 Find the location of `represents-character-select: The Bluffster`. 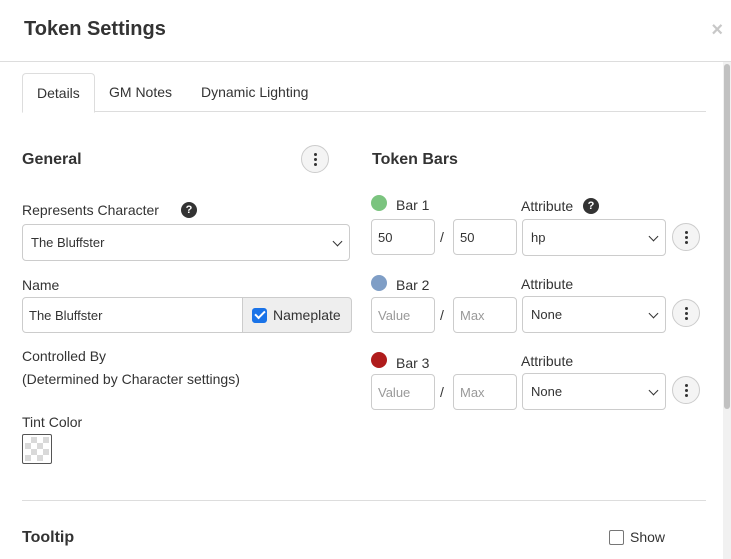

represents-character-select: The Bluffster is located at coordinates (186, 242).